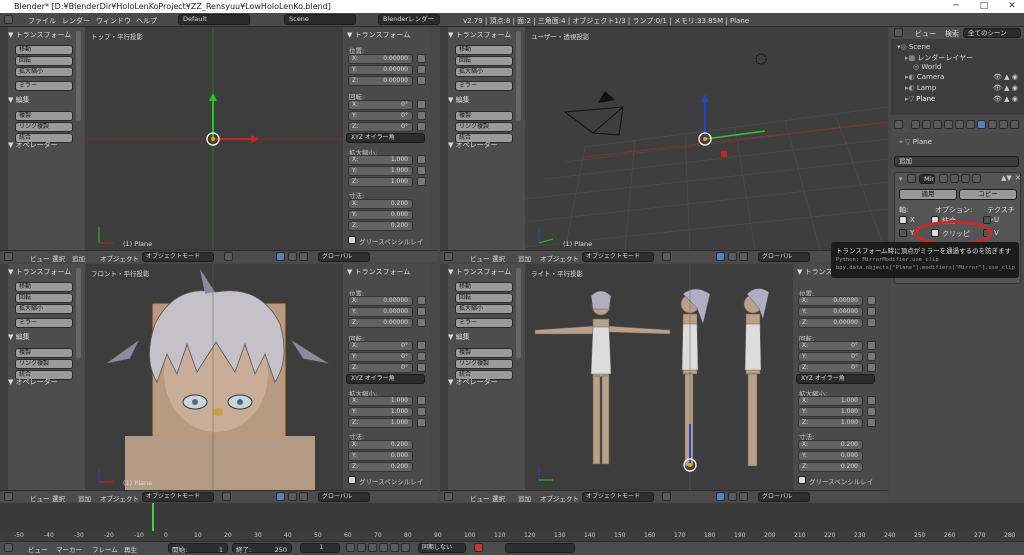 The image size is (1024, 555). Describe the element at coordinates (927, 179) in the screenshot. I see `modifier-name-field: Mir` at that location.